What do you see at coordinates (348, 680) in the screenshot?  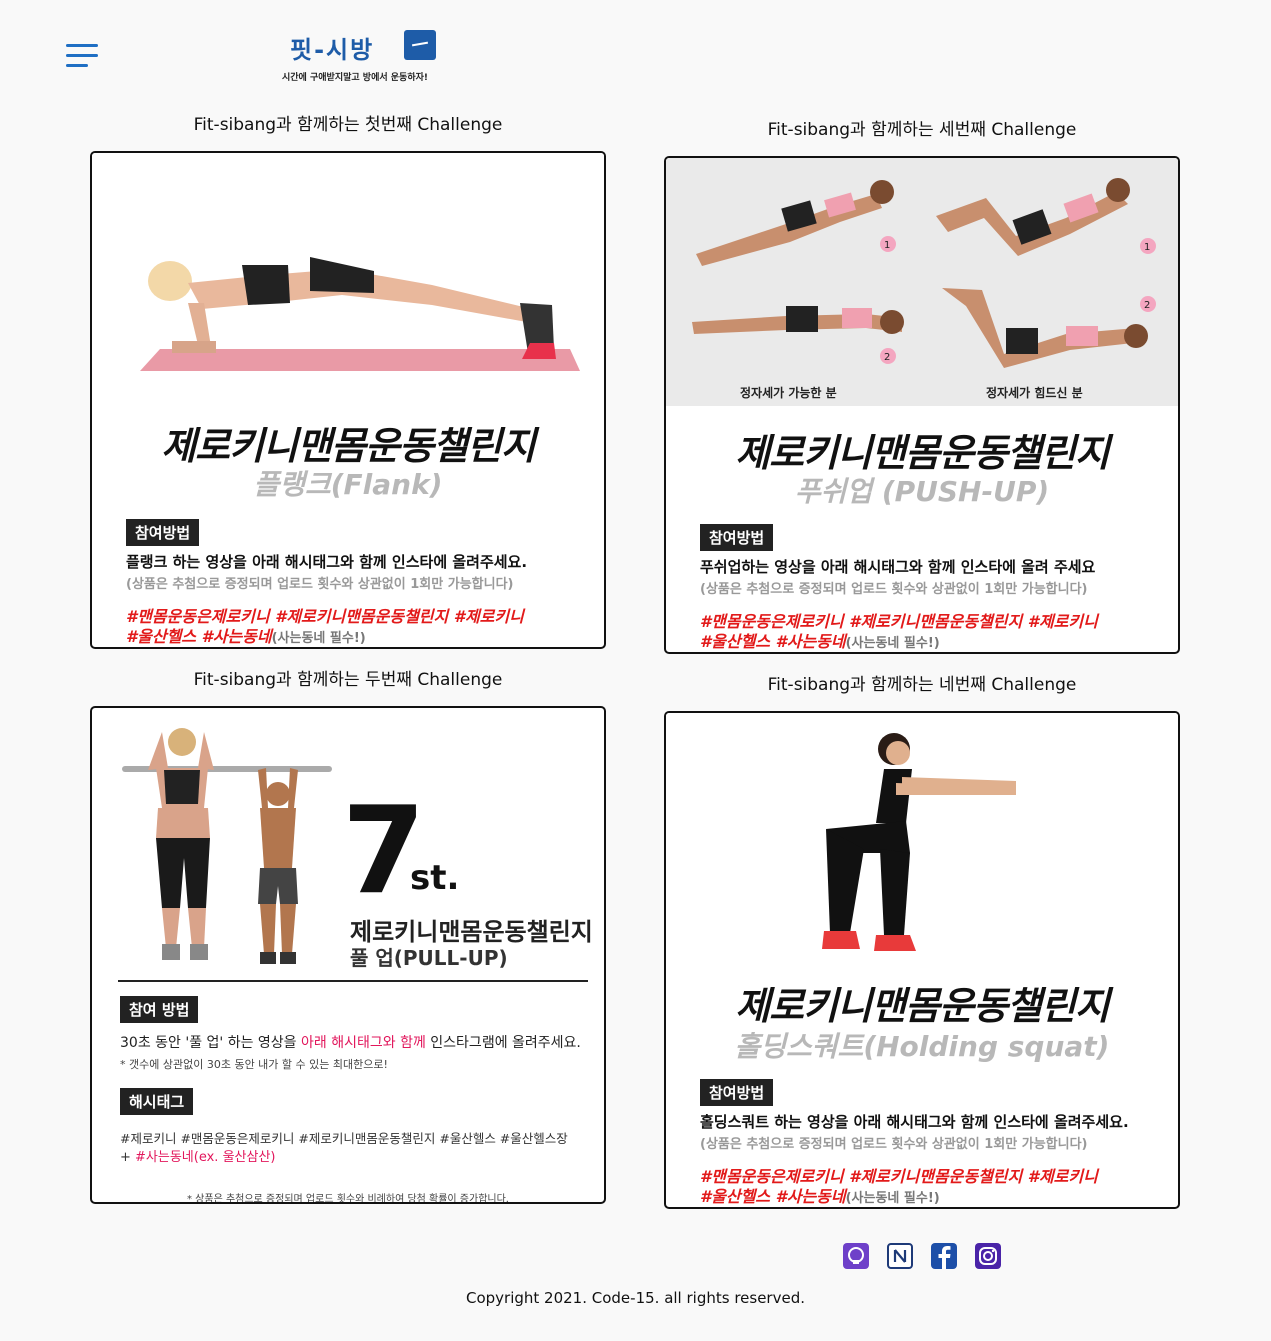 I see `challenge-title: Fit-sibang과 함께하는 두번째 Challenge` at bounding box center [348, 680].